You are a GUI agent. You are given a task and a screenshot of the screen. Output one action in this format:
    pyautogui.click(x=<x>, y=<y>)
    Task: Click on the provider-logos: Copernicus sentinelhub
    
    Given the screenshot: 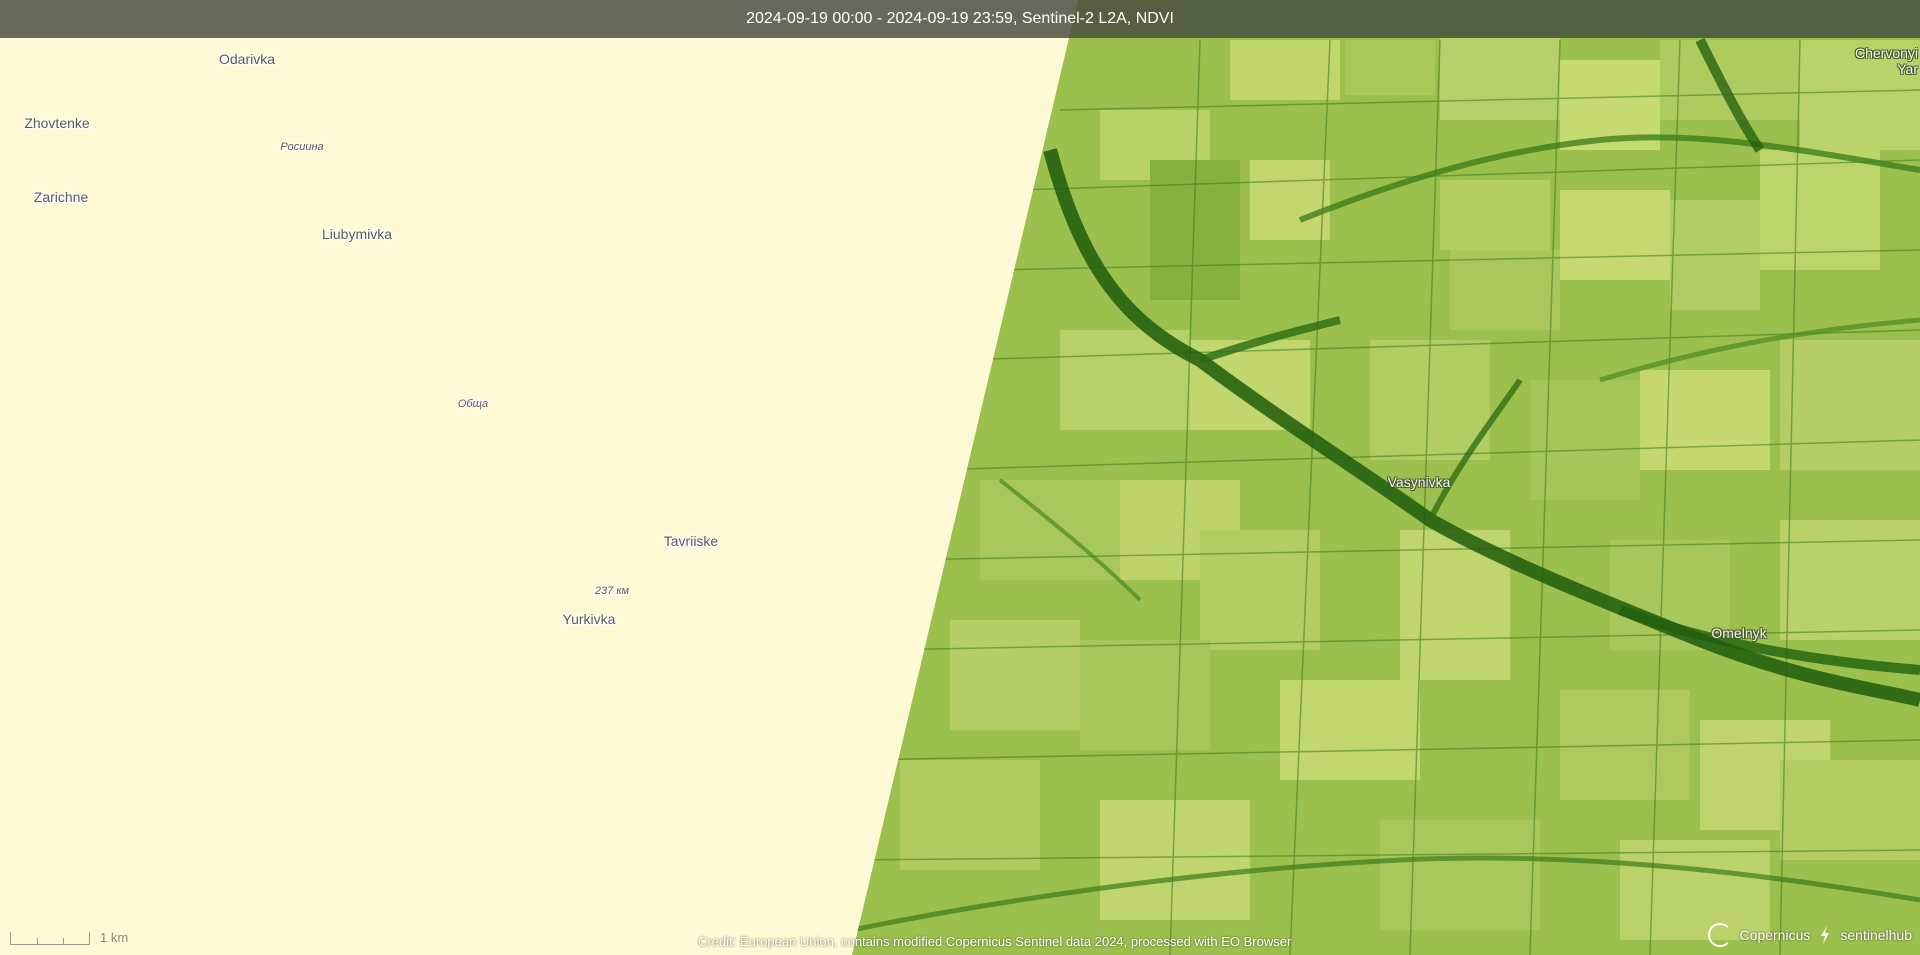 What is the action you would take?
    pyautogui.click(x=1809, y=935)
    